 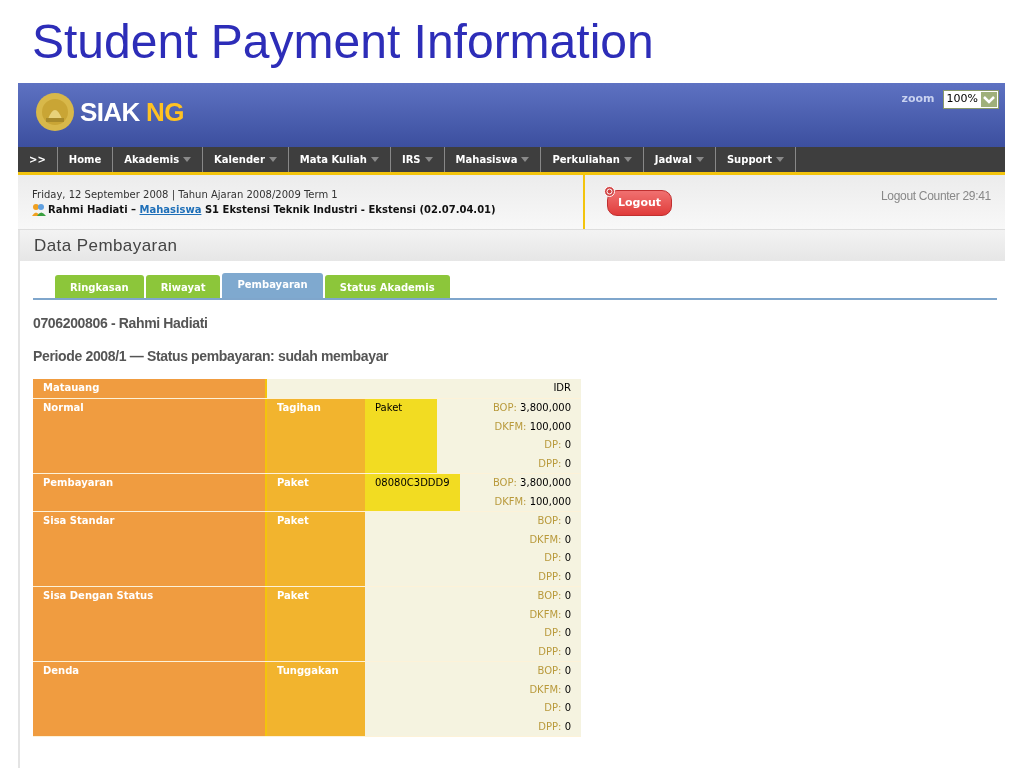 I want to click on user-line: Rahmi Hadiati – Mahasiswa S1 Ekstensi Teknik Industri - Ekstensi (02.07.04.01), so click(x=272, y=210).